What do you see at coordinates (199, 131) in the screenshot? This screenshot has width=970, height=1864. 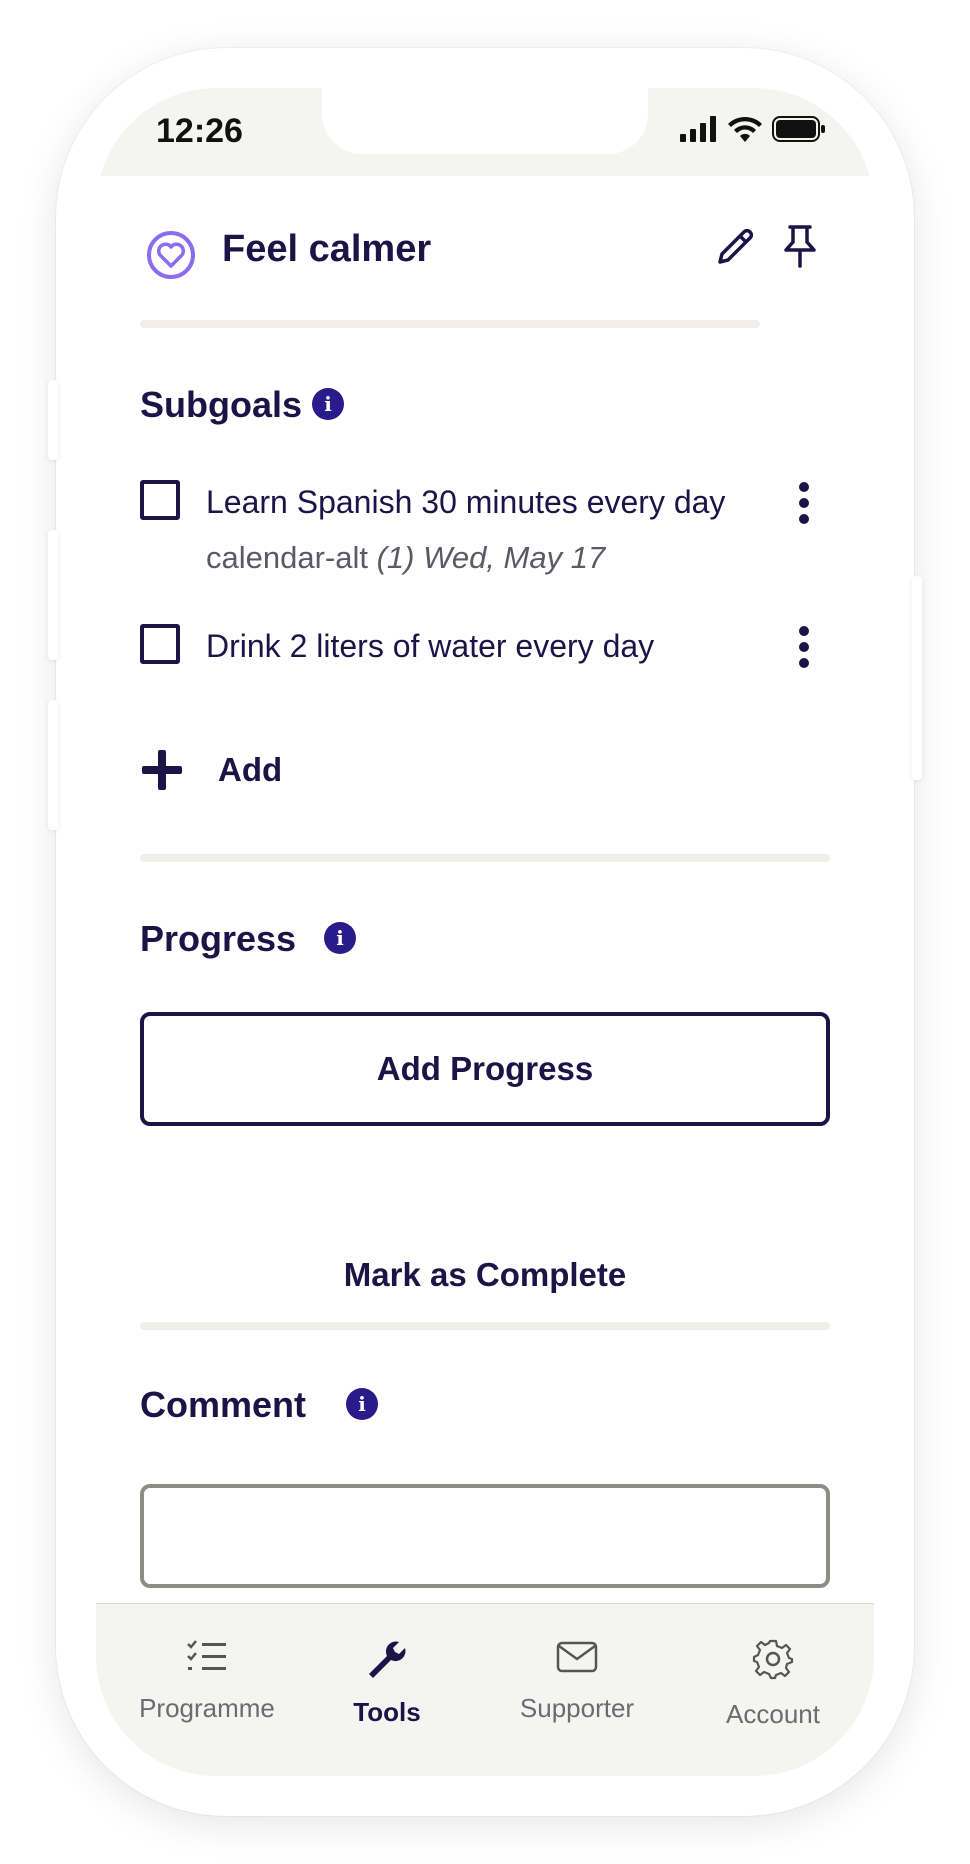 I see `status-time: 12:26` at bounding box center [199, 131].